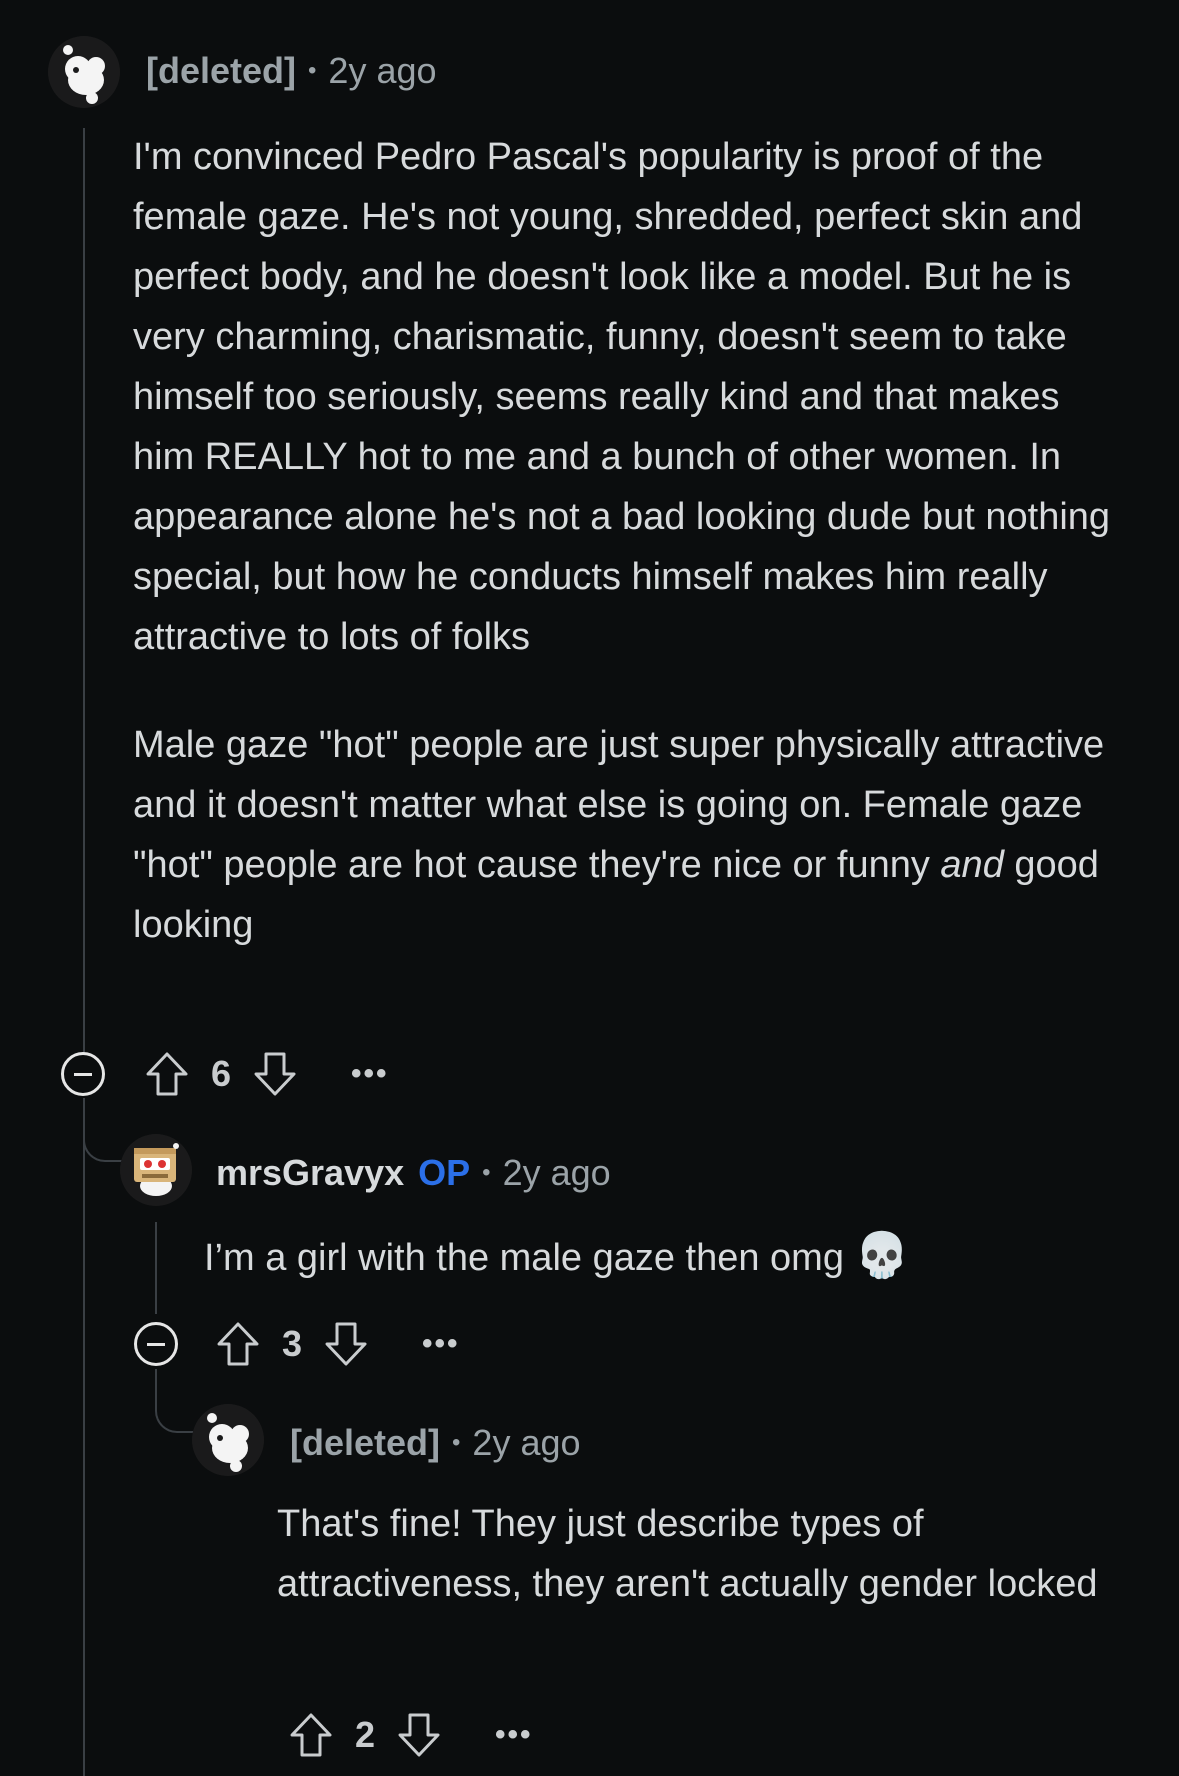  What do you see at coordinates (310, 1173) in the screenshot?
I see `username: mrsGravyx` at bounding box center [310, 1173].